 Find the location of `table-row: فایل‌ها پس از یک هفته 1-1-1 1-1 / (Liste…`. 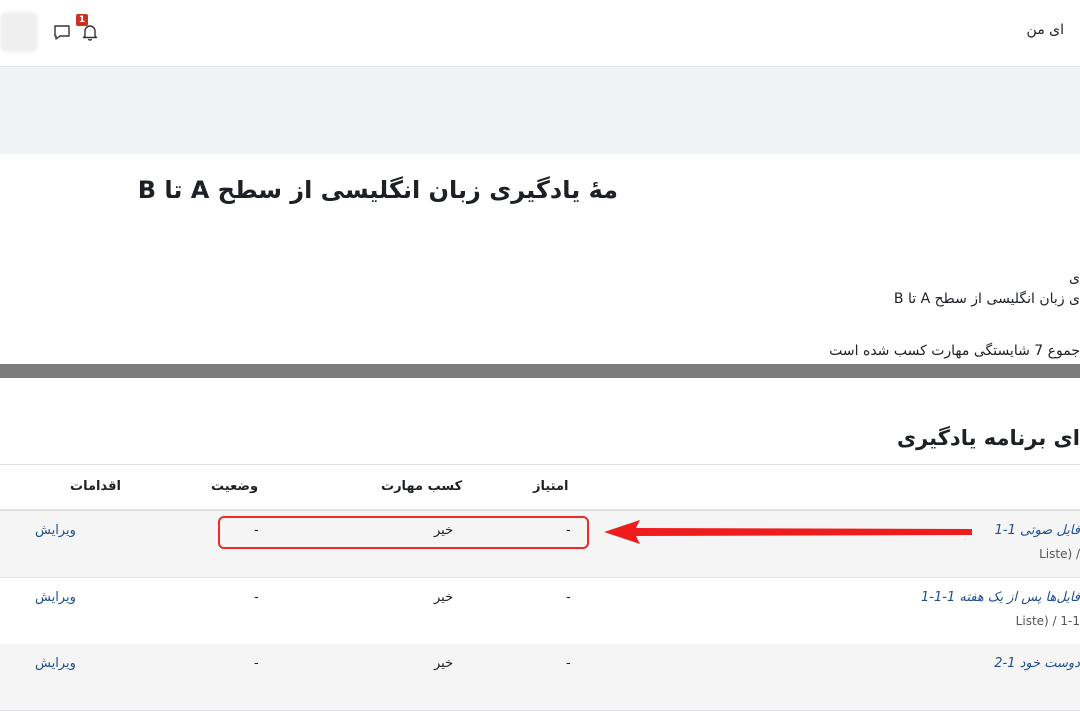

table-row: فایل‌ها پس از یک هفته 1-1-1 1-1 / (Liste… is located at coordinates (540, 611).